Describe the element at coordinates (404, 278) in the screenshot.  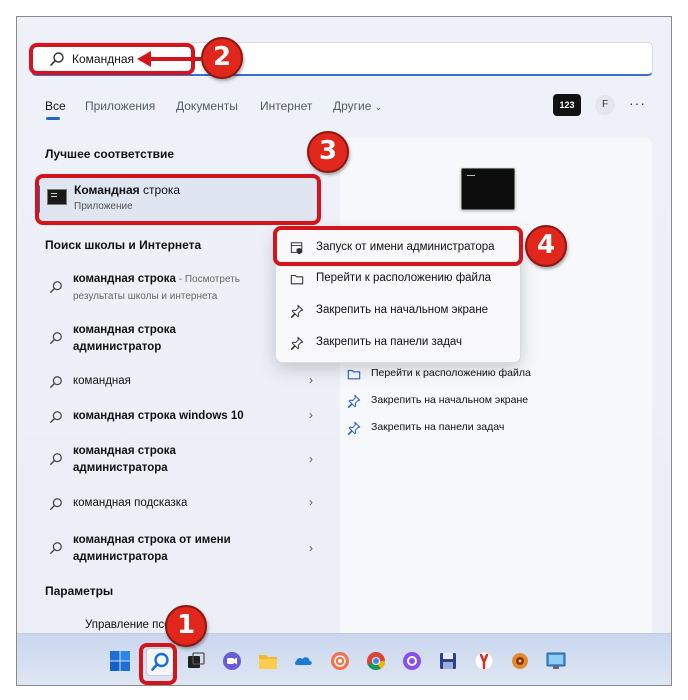
I see `menu-item-label: Перейти к расположению файла` at that location.